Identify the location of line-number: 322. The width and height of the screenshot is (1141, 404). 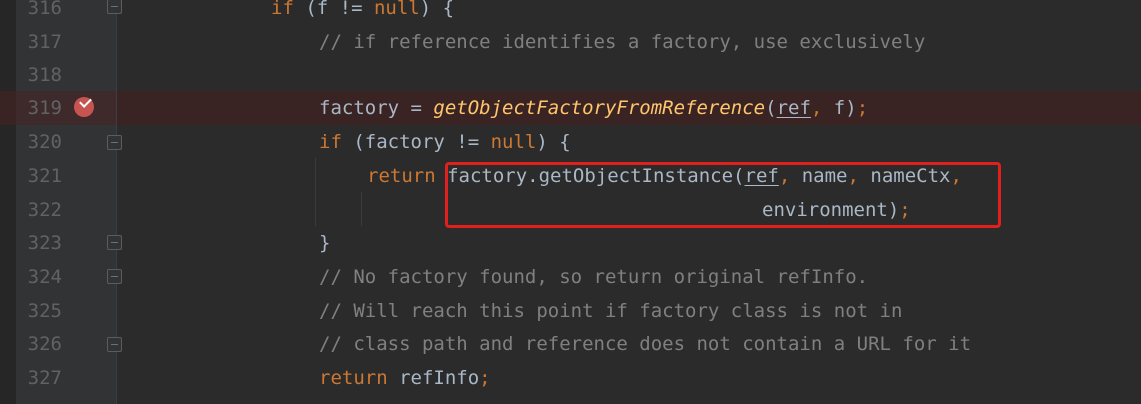
(44, 210).